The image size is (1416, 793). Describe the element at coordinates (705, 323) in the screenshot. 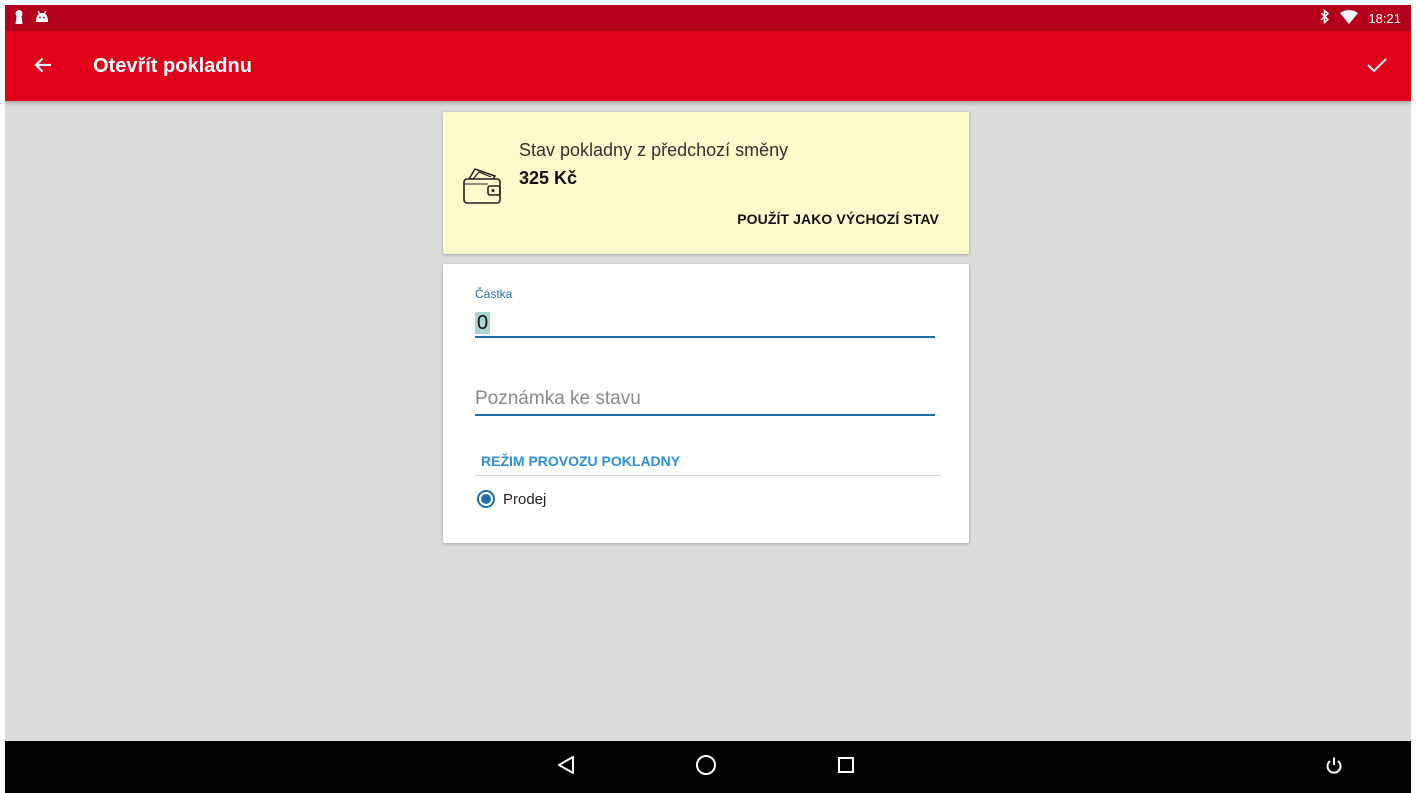

I see `amount-input: 0` at that location.